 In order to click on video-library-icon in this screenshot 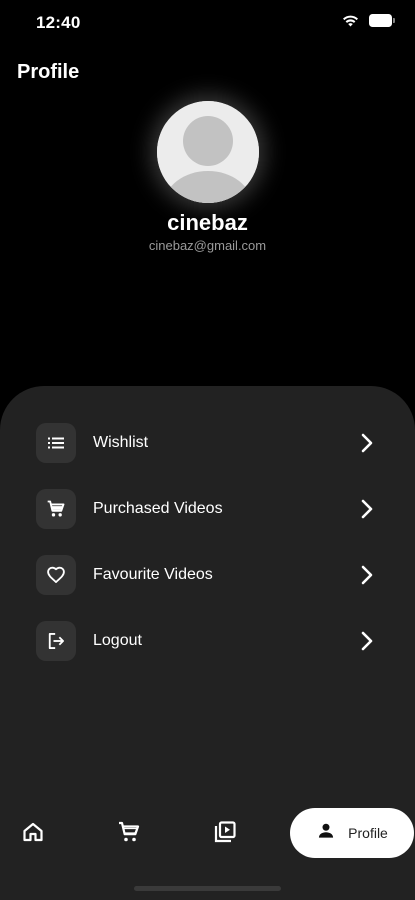, I will do `click(225, 834)`.